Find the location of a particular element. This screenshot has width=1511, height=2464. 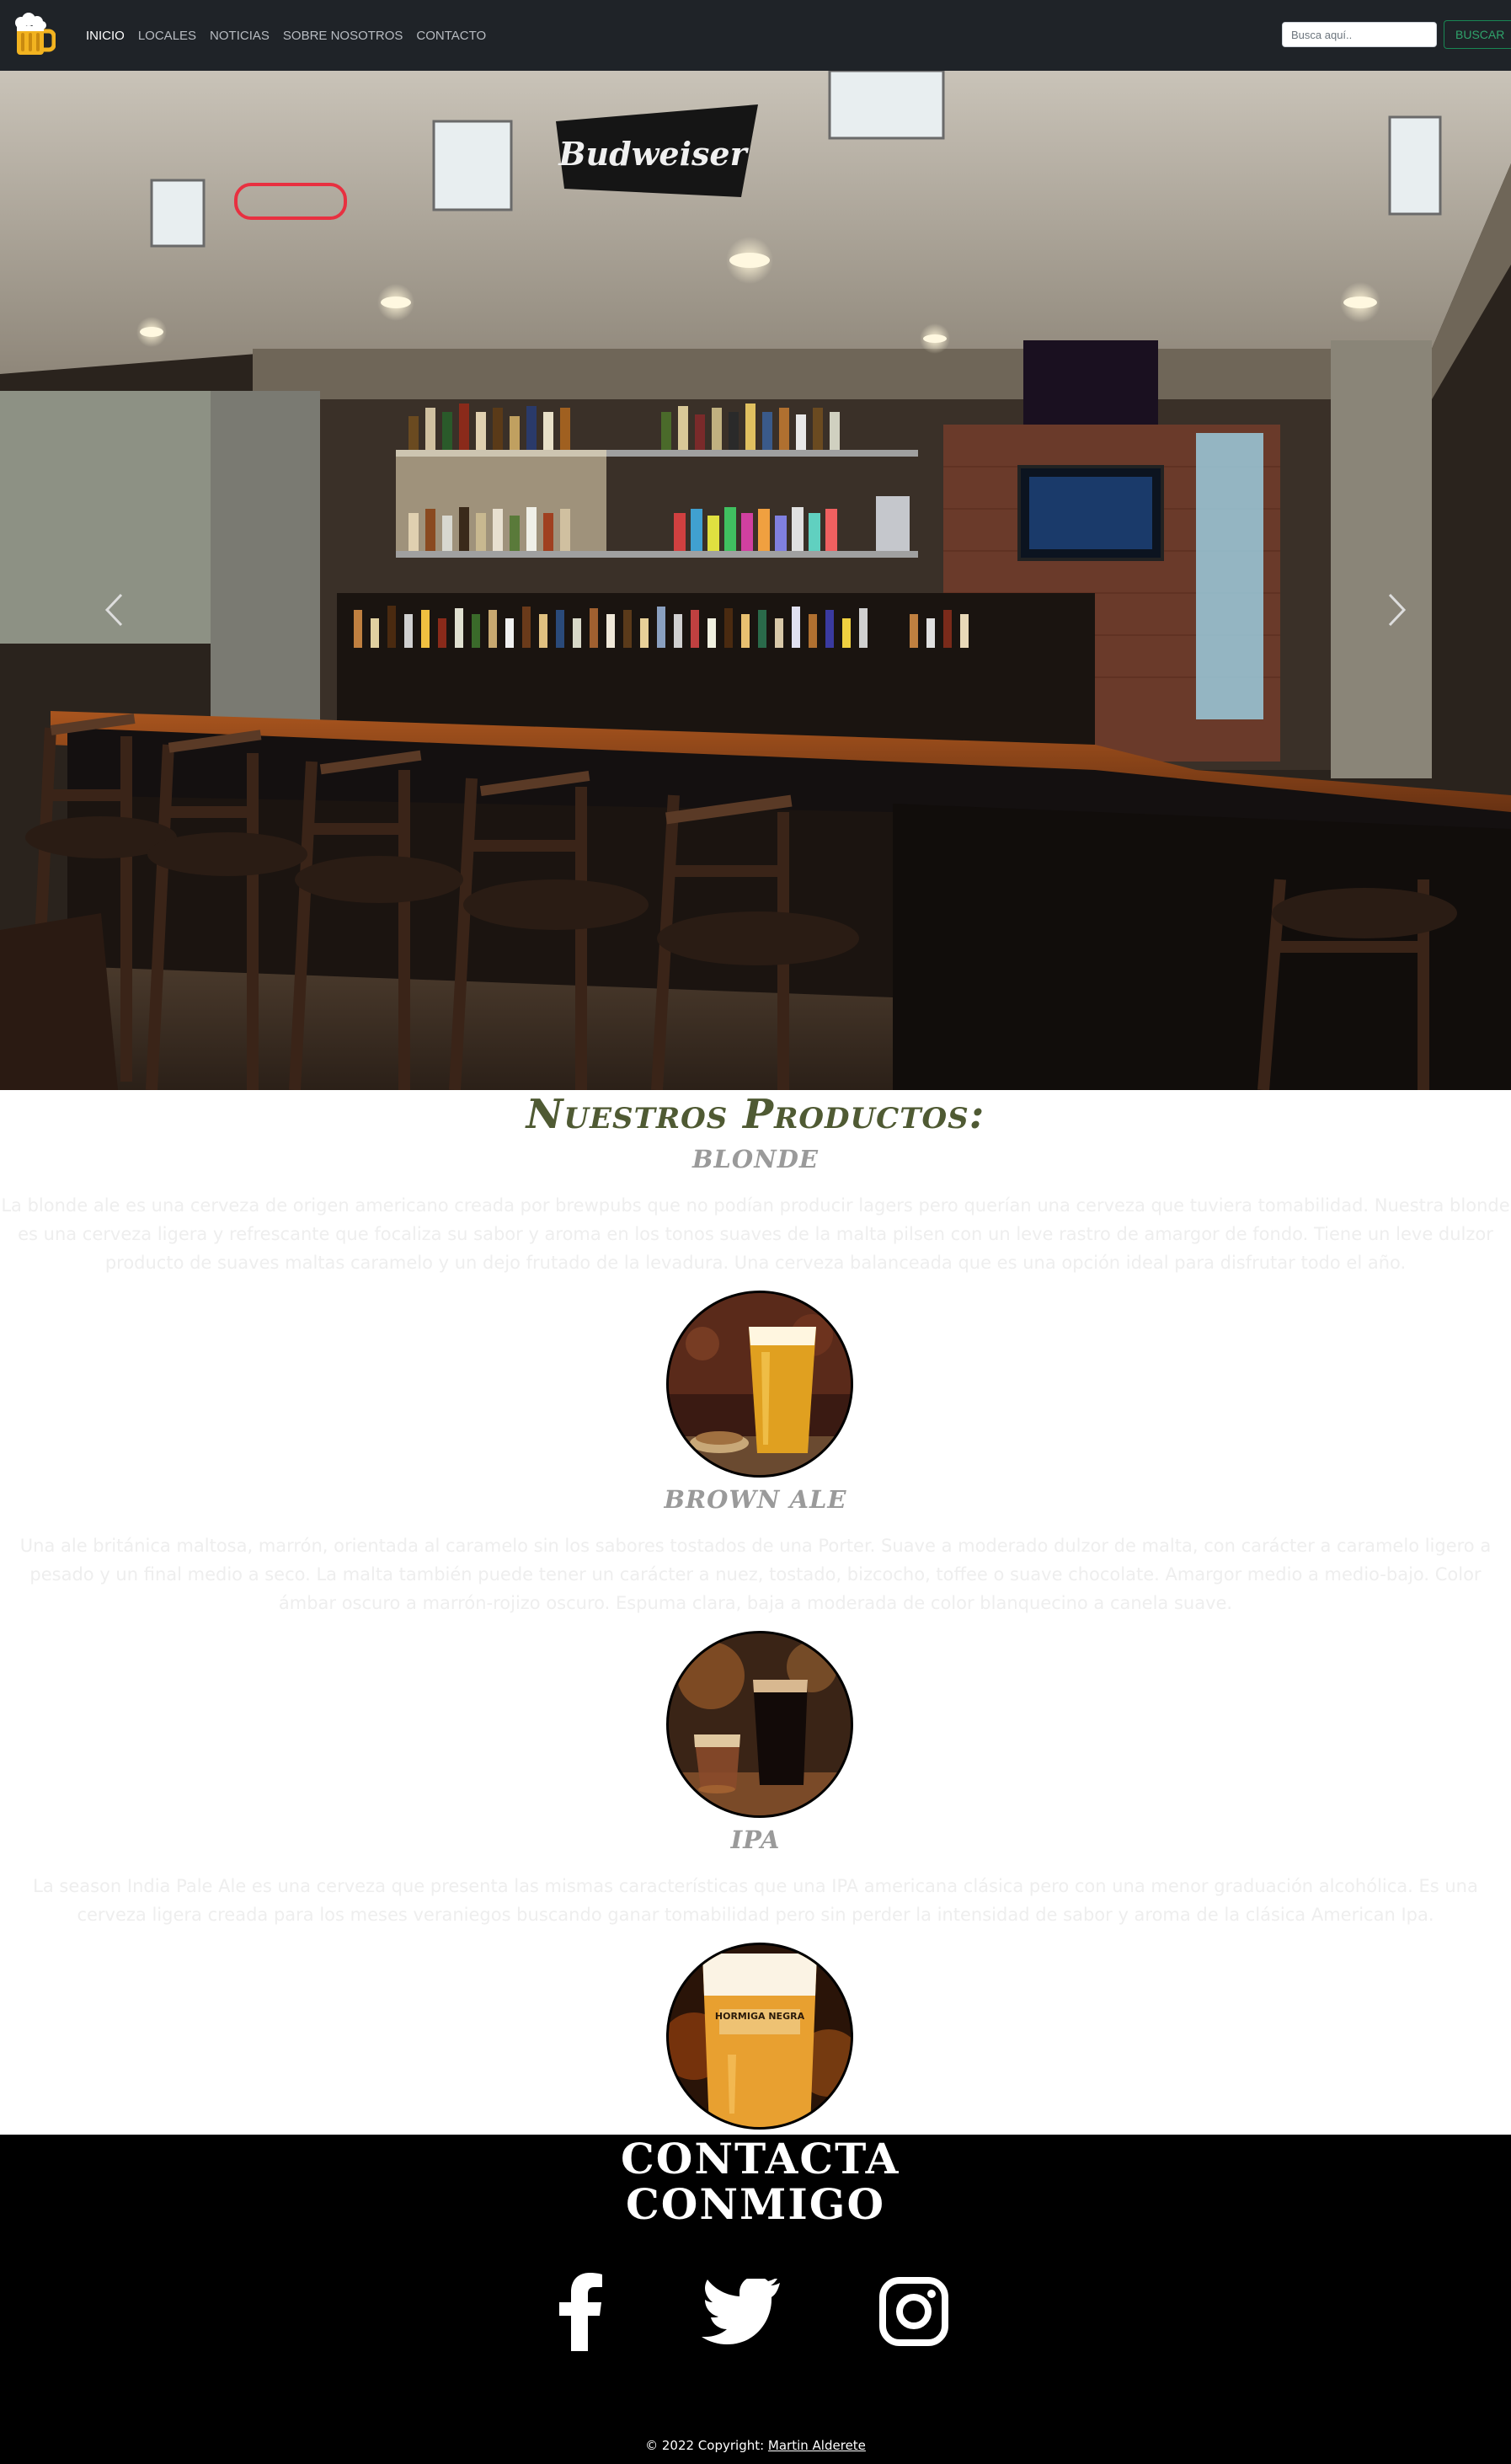

copyright-text: © 2022 Copyright: is located at coordinates (706, 2446).